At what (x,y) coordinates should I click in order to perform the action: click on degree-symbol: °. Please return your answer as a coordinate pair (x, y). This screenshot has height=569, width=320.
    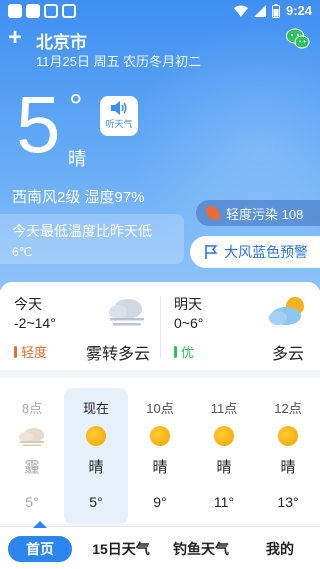
    Looking at the image, I should click on (76, 107).